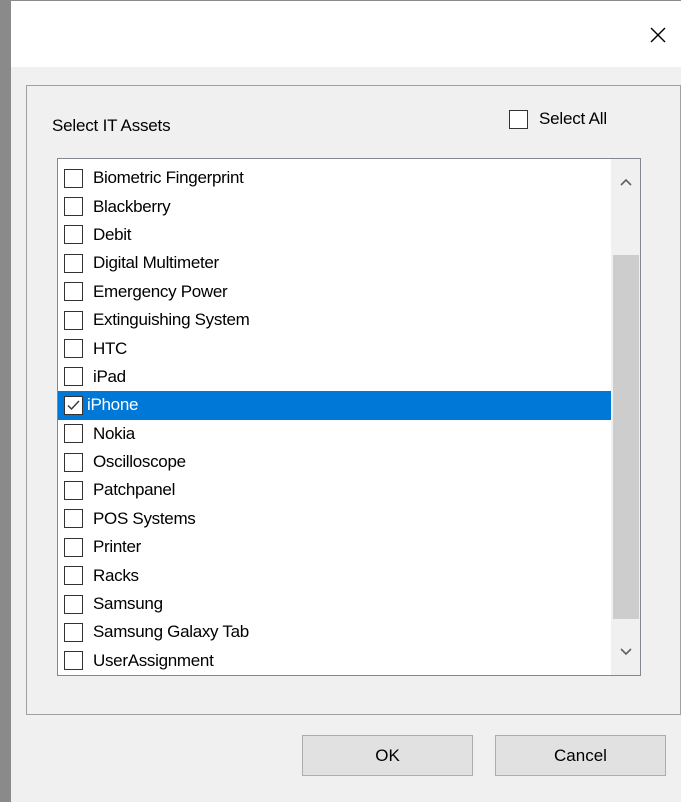 This screenshot has height=802, width=681. What do you see at coordinates (334, 462) in the screenshot?
I see `list-item: Oscilloscope` at bounding box center [334, 462].